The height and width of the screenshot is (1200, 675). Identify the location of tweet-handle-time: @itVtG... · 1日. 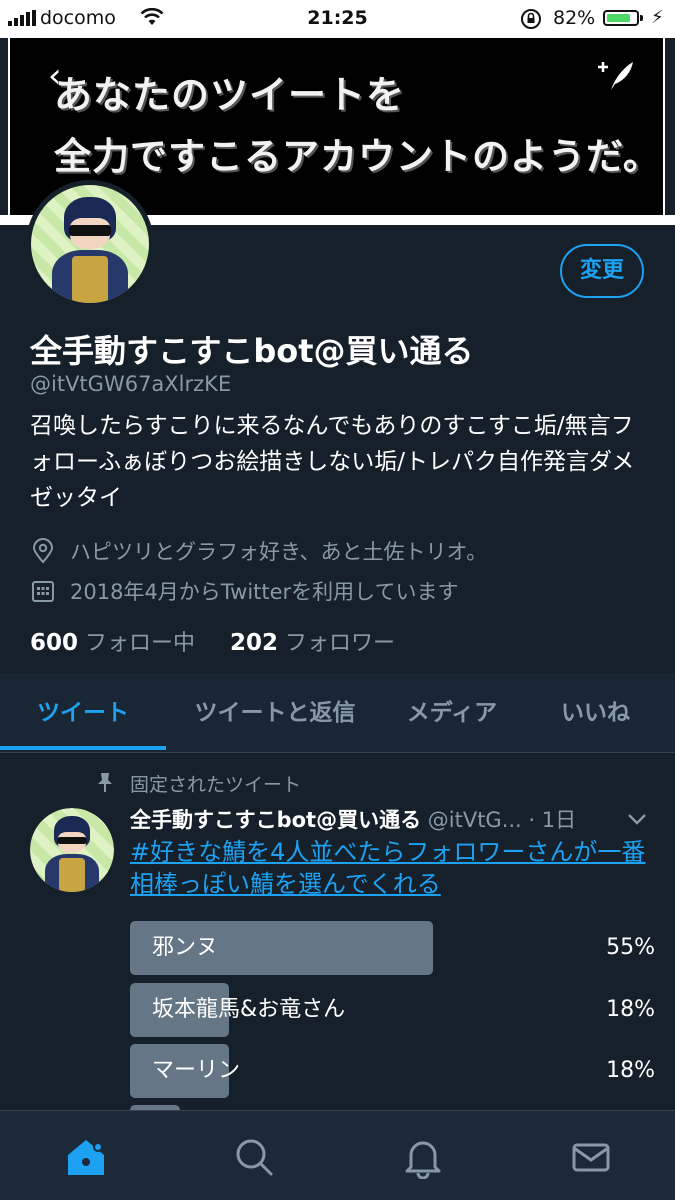
(502, 820).